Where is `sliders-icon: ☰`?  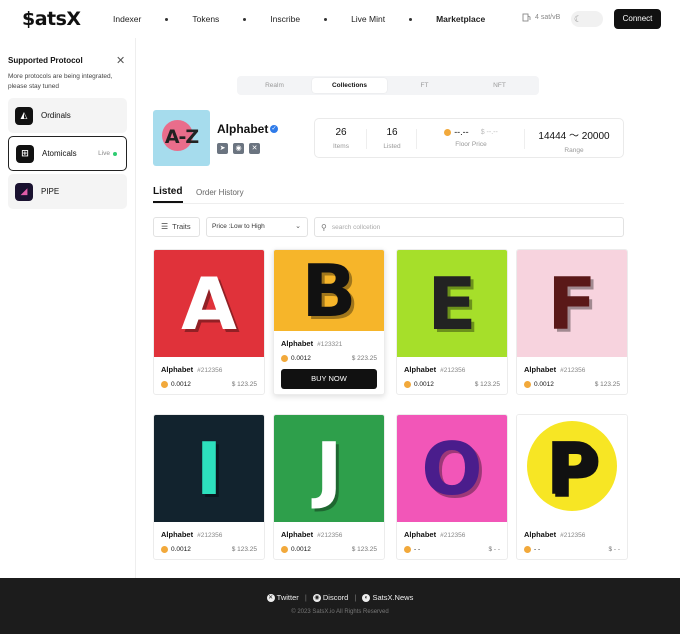 sliders-icon: ☰ is located at coordinates (165, 226).